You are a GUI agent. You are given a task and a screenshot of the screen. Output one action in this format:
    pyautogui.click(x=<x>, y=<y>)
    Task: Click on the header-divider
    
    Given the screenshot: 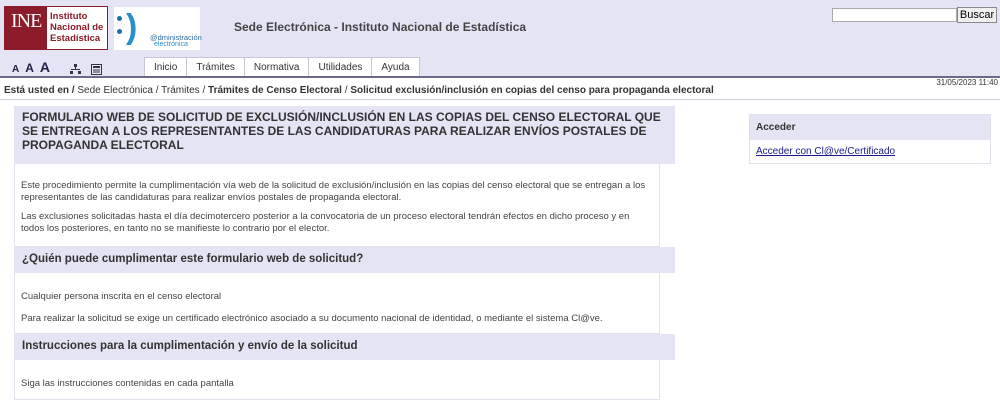 What is the action you would take?
    pyautogui.click(x=500, y=77)
    